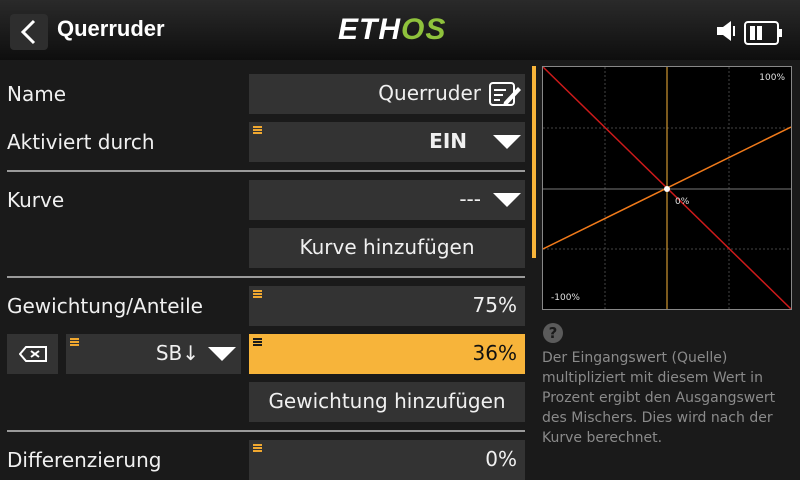 The width and height of the screenshot is (800, 480). I want to click on add-weight-label: Gewichtung hinzufügen, so click(387, 401).